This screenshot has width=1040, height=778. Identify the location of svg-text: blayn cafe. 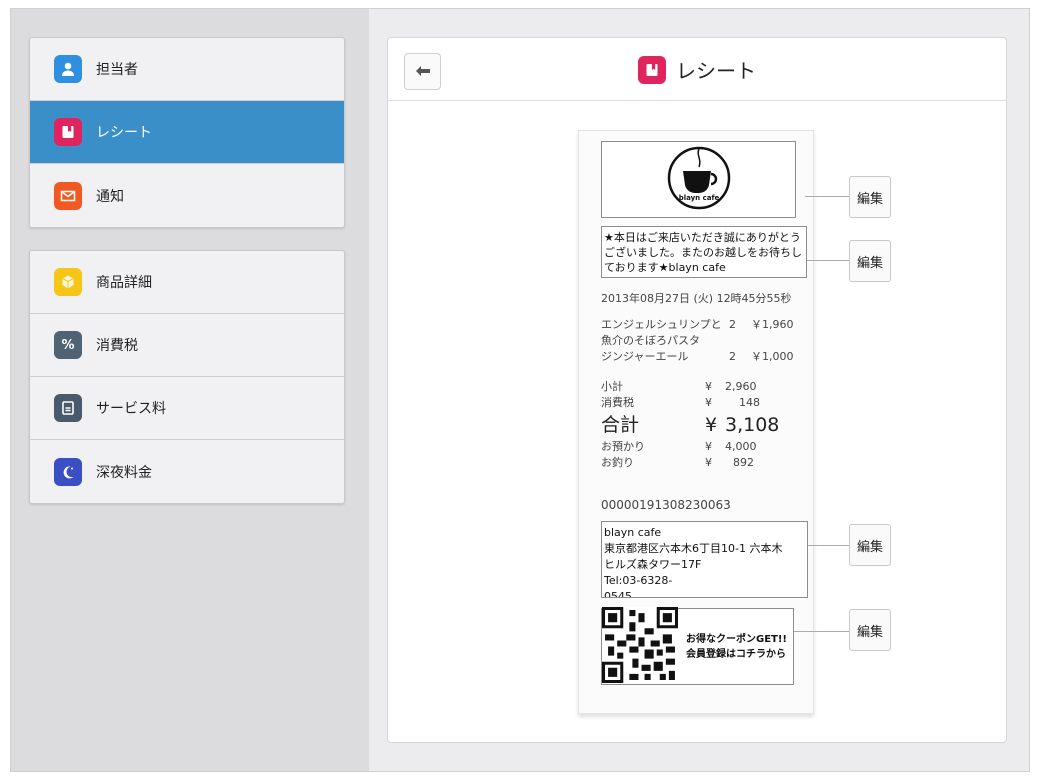
(698, 198).